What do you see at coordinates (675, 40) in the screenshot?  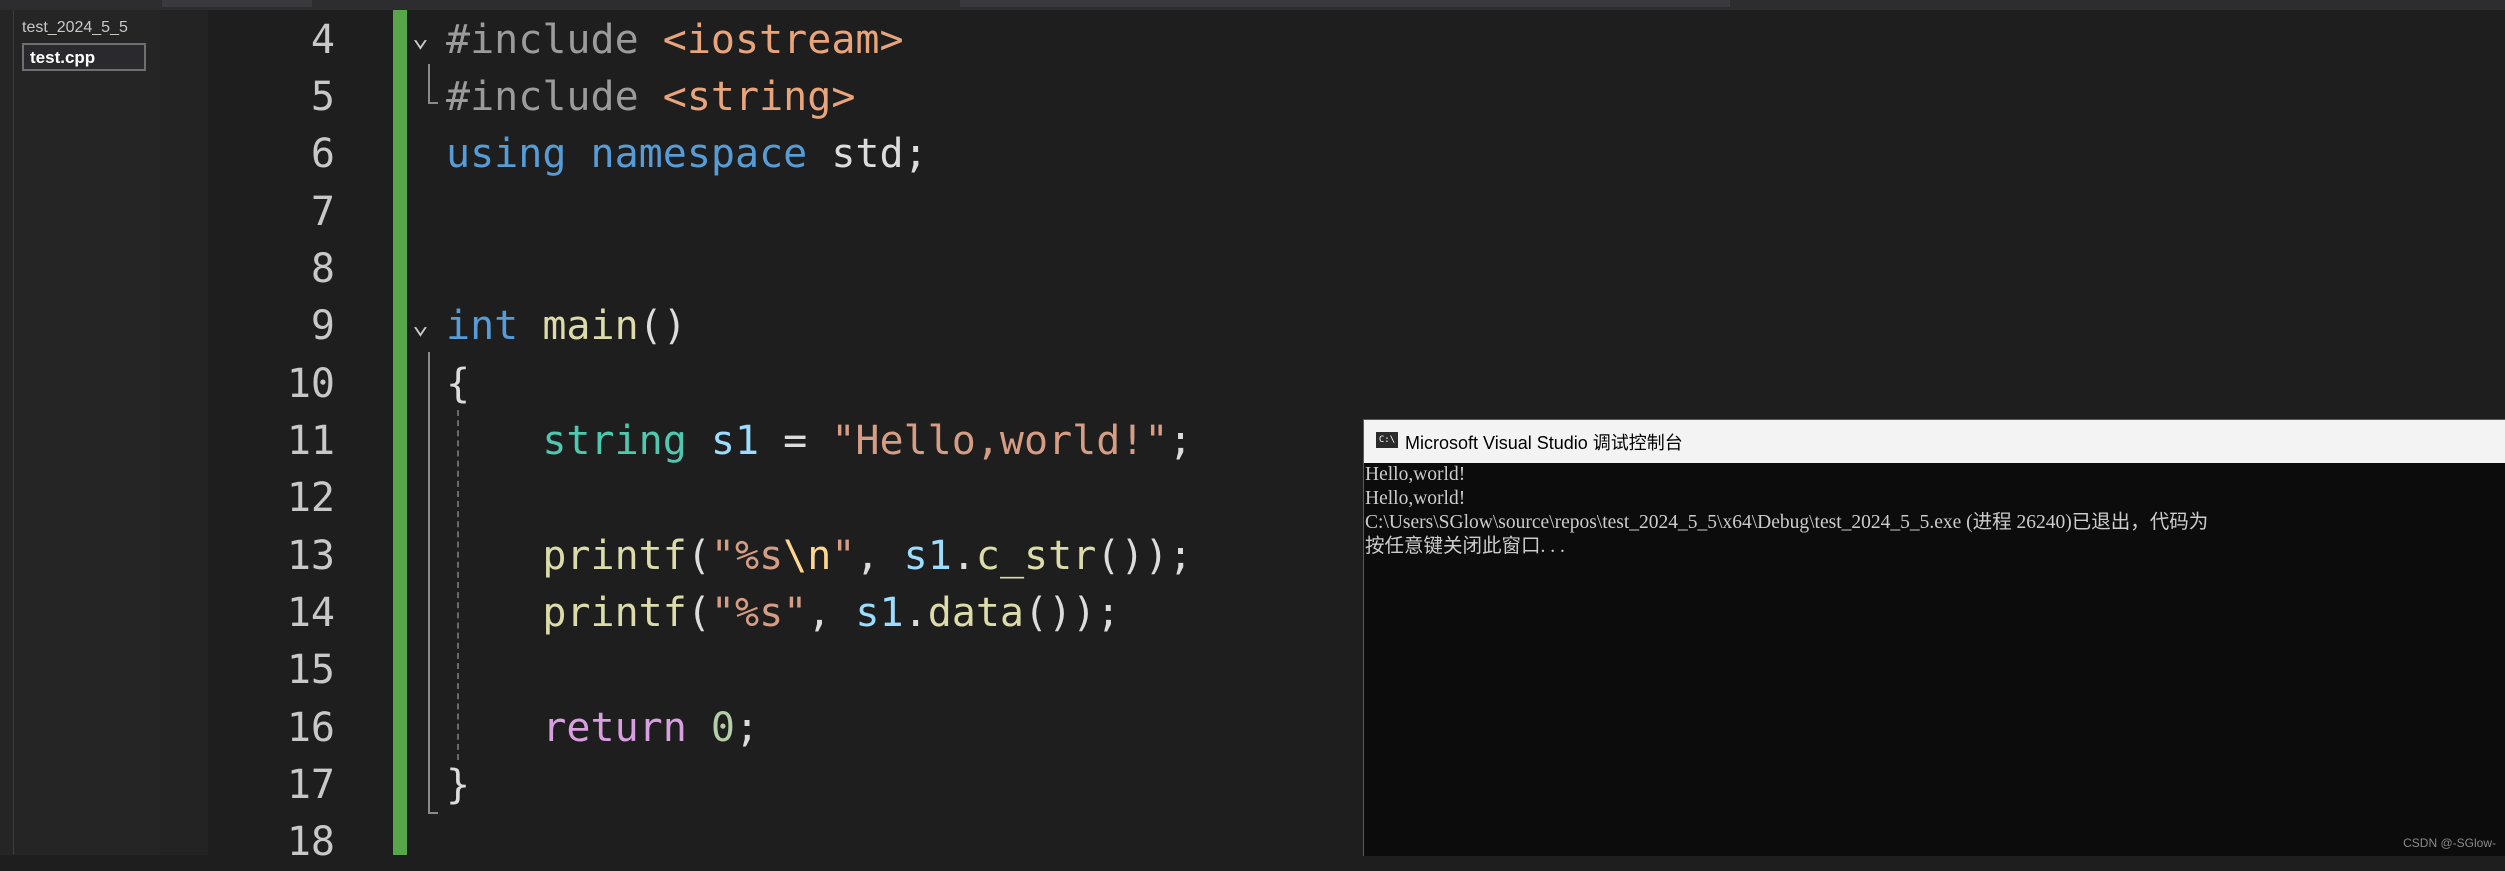 I see `code-line: #include <iostream>` at bounding box center [675, 40].